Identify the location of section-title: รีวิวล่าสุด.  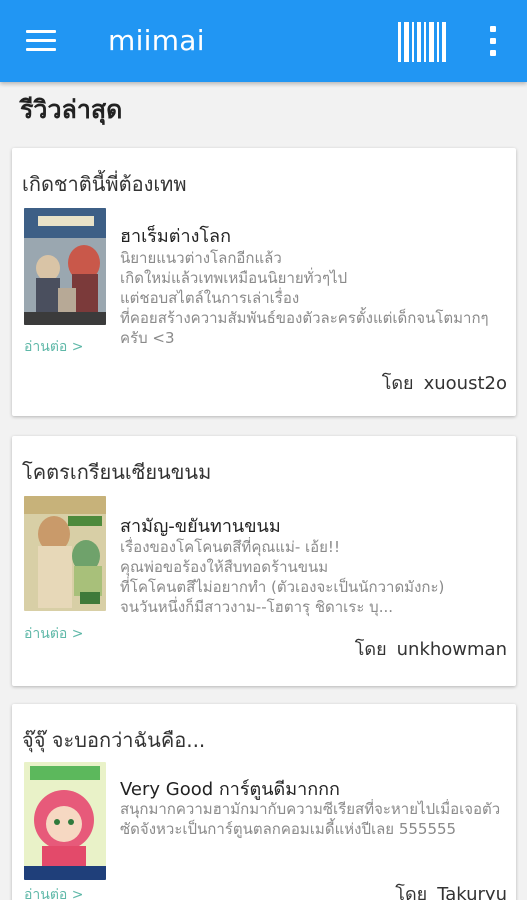
(71, 109).